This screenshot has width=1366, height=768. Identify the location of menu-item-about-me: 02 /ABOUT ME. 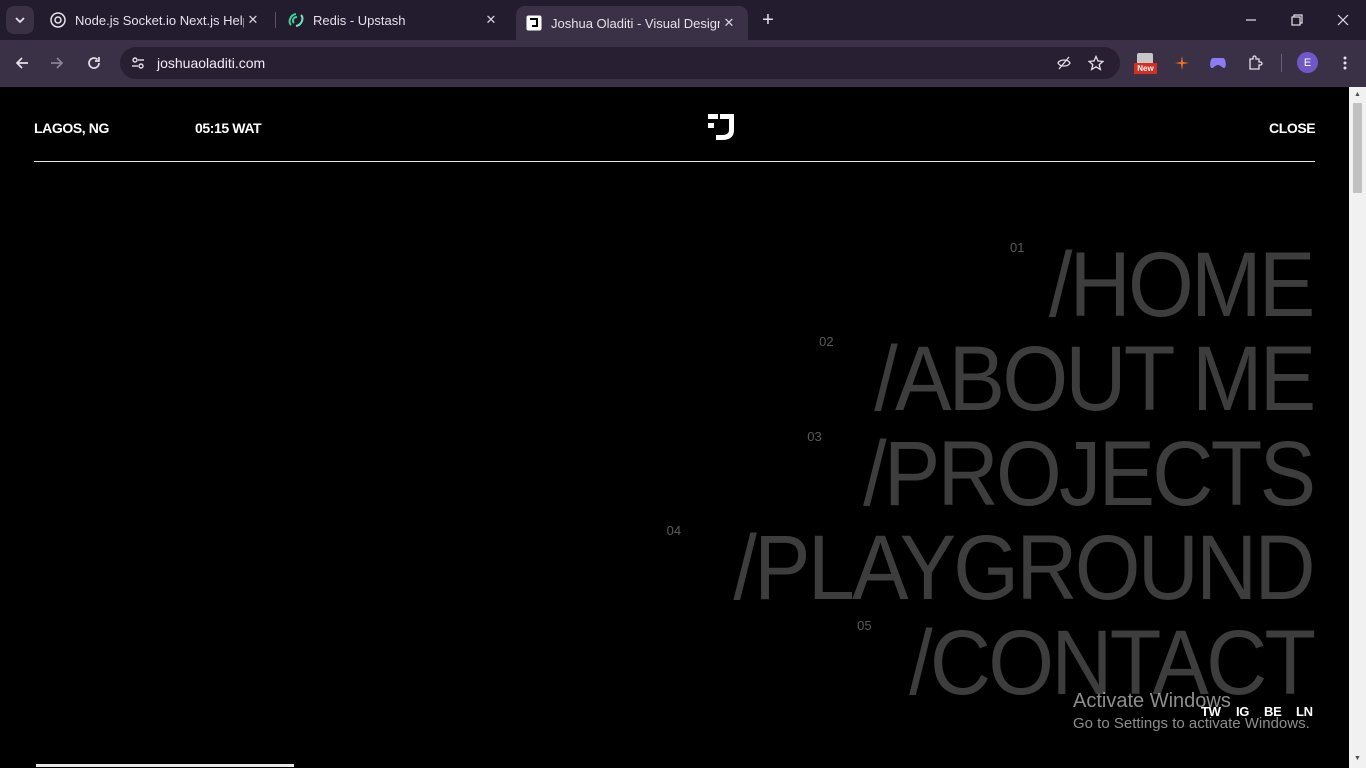
(1067, 379).